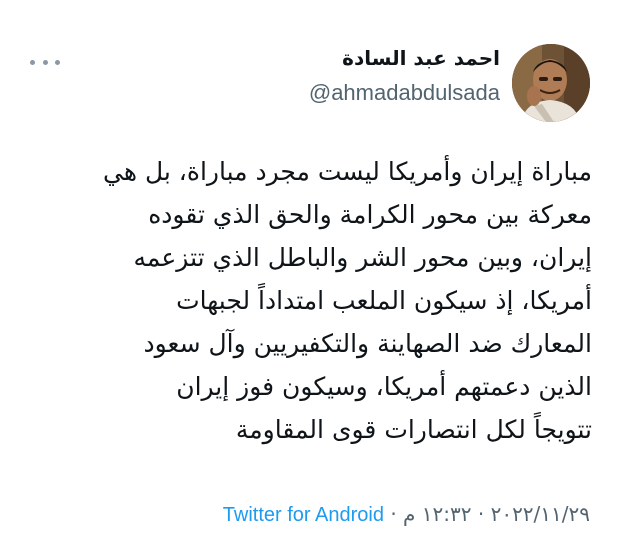 This screenshot has width=620, height=550. I want to click on avatar, so click(551, 83).